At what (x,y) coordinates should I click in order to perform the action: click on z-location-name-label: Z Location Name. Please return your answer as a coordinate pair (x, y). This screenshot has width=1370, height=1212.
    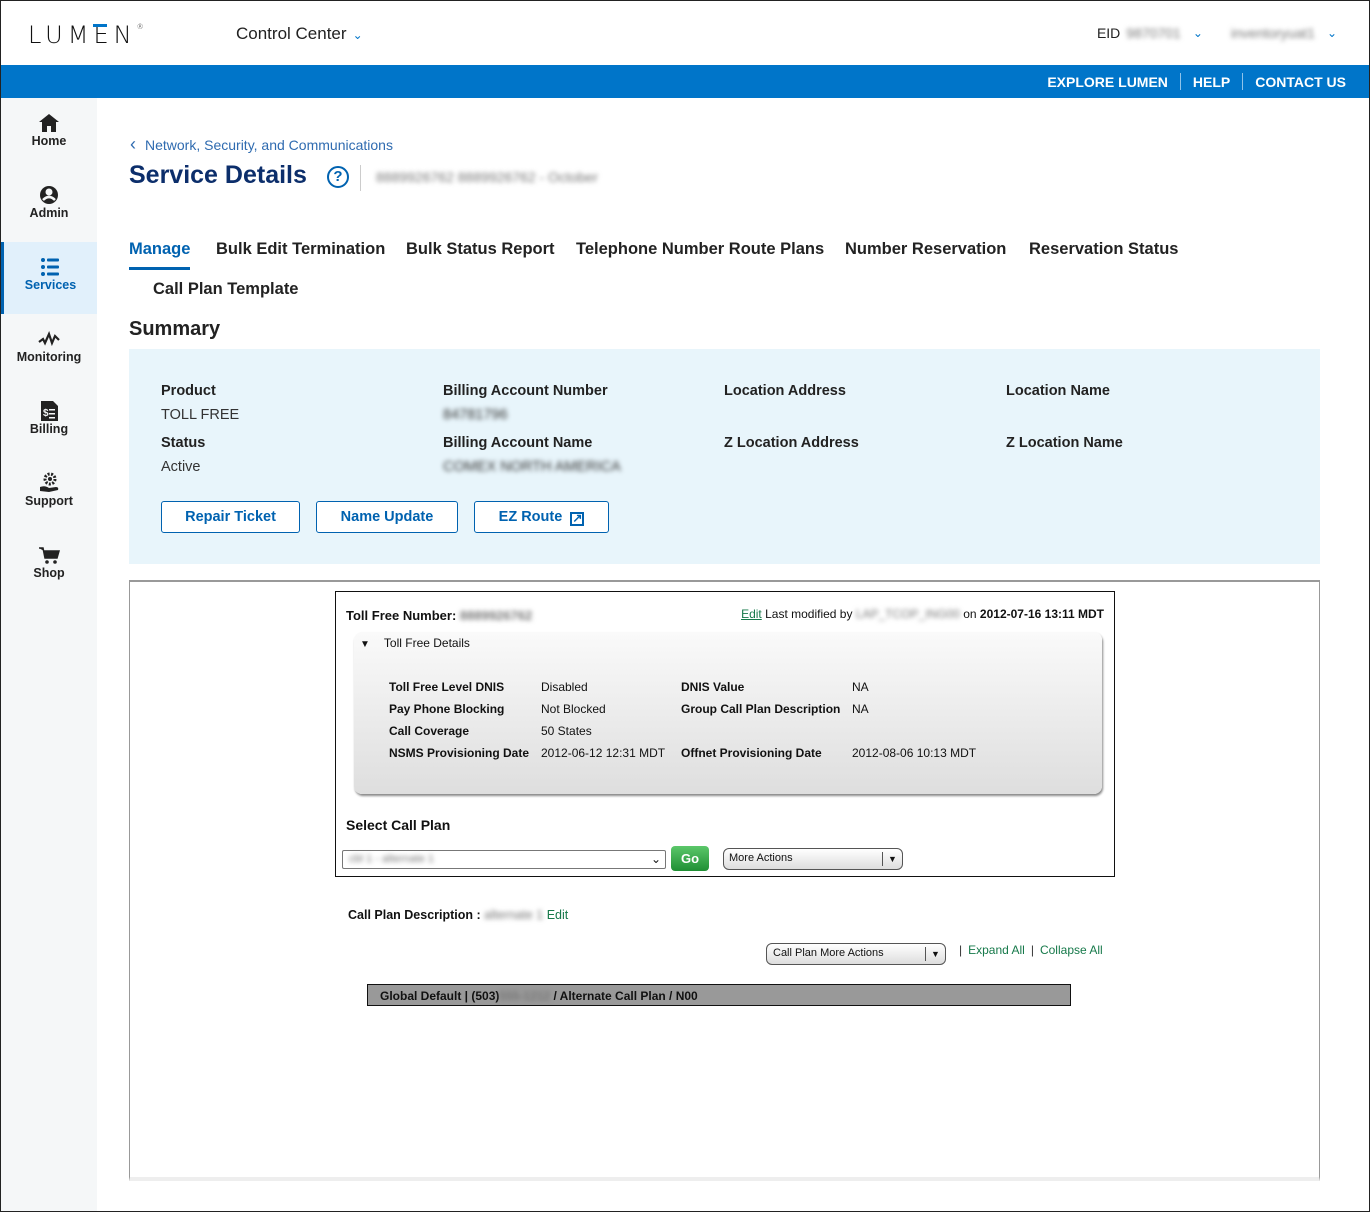
    Looking at the image, I should click on (1064, 443).